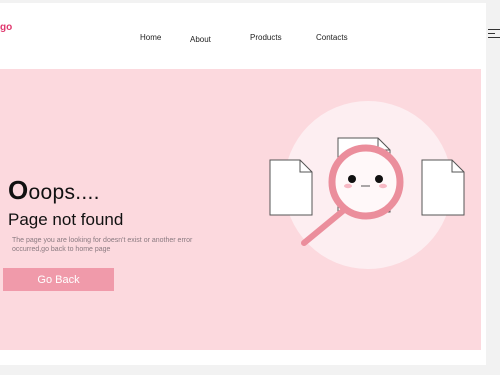 This screenshot has width=500, height=375. I want to click on left-paper-icon, so click(291, 187).